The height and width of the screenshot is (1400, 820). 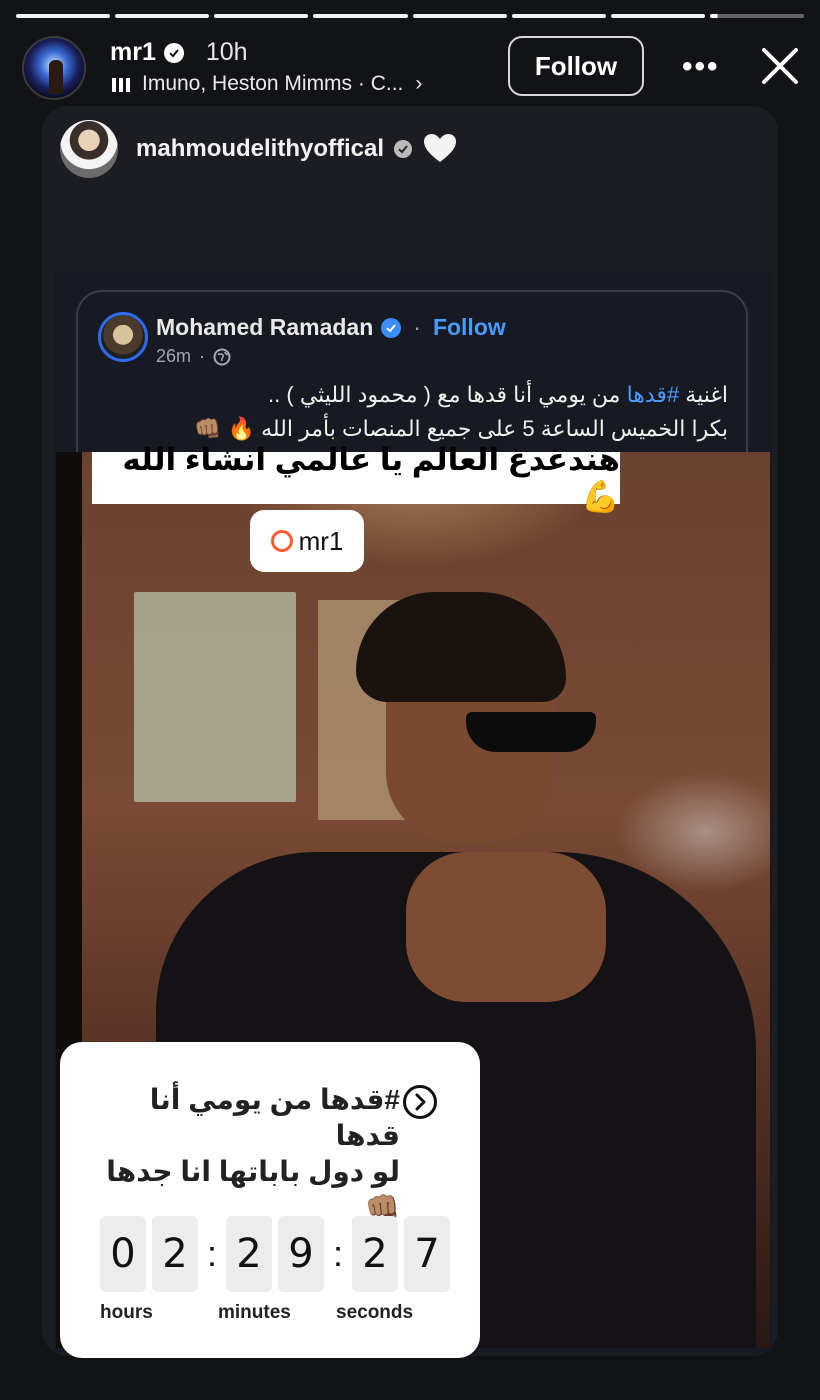 What do you see at coordinates (123, 1254) in the screenshot?
I see `hours-digit: 0` at bounding box center [123, 1254].